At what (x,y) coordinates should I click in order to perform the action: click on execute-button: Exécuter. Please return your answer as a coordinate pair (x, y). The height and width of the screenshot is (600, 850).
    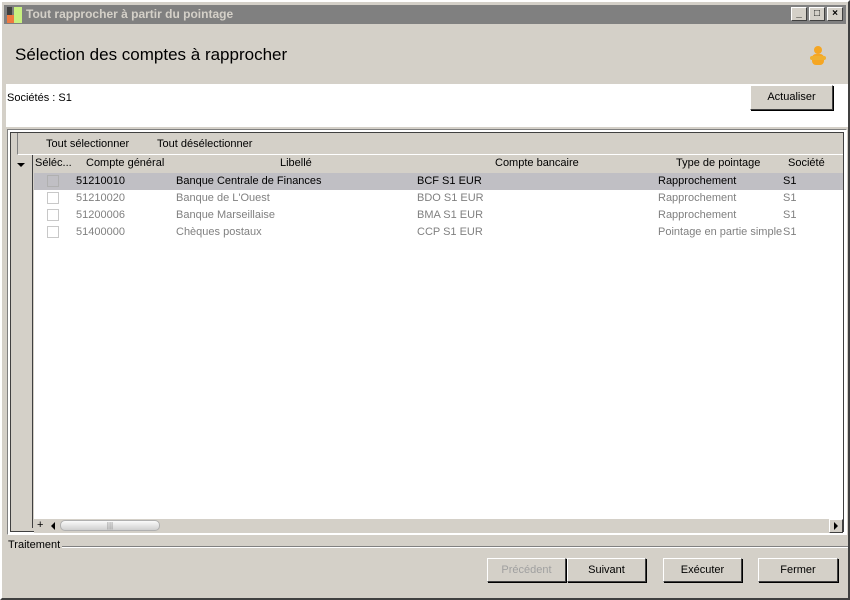
    Looking at the image, I should click on (702, 570).